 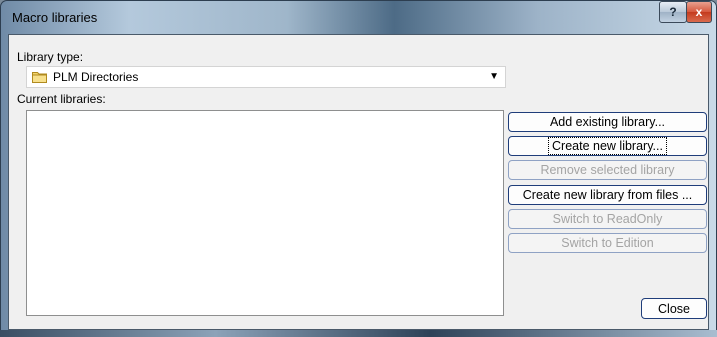 I want to click on window-title: Macro libraries, so click(x=55, y=17).